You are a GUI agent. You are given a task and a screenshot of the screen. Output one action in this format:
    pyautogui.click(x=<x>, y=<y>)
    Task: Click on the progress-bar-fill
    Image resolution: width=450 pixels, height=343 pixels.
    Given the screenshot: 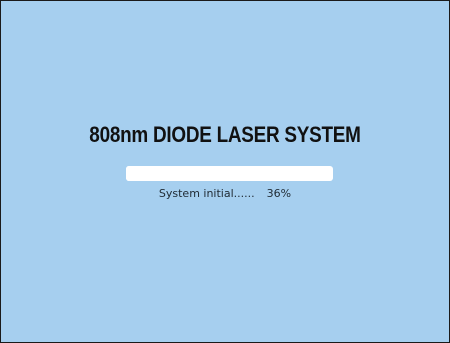 What is the action you would take?
    pyautogui.click(x=163, y=173)
    